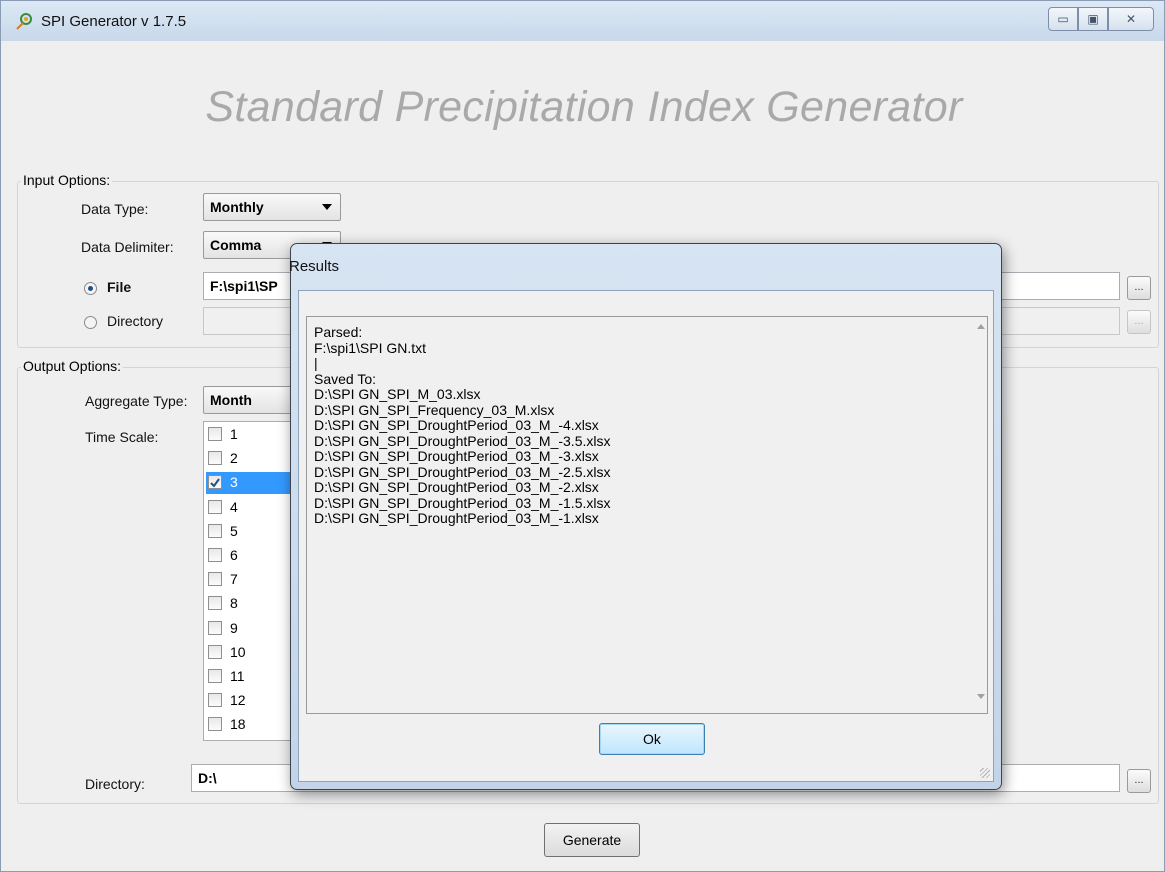 Image resolution: width=1165 pixels, height=872 pixels. I want to click on time-scale-item: 5, so click(254, 532).